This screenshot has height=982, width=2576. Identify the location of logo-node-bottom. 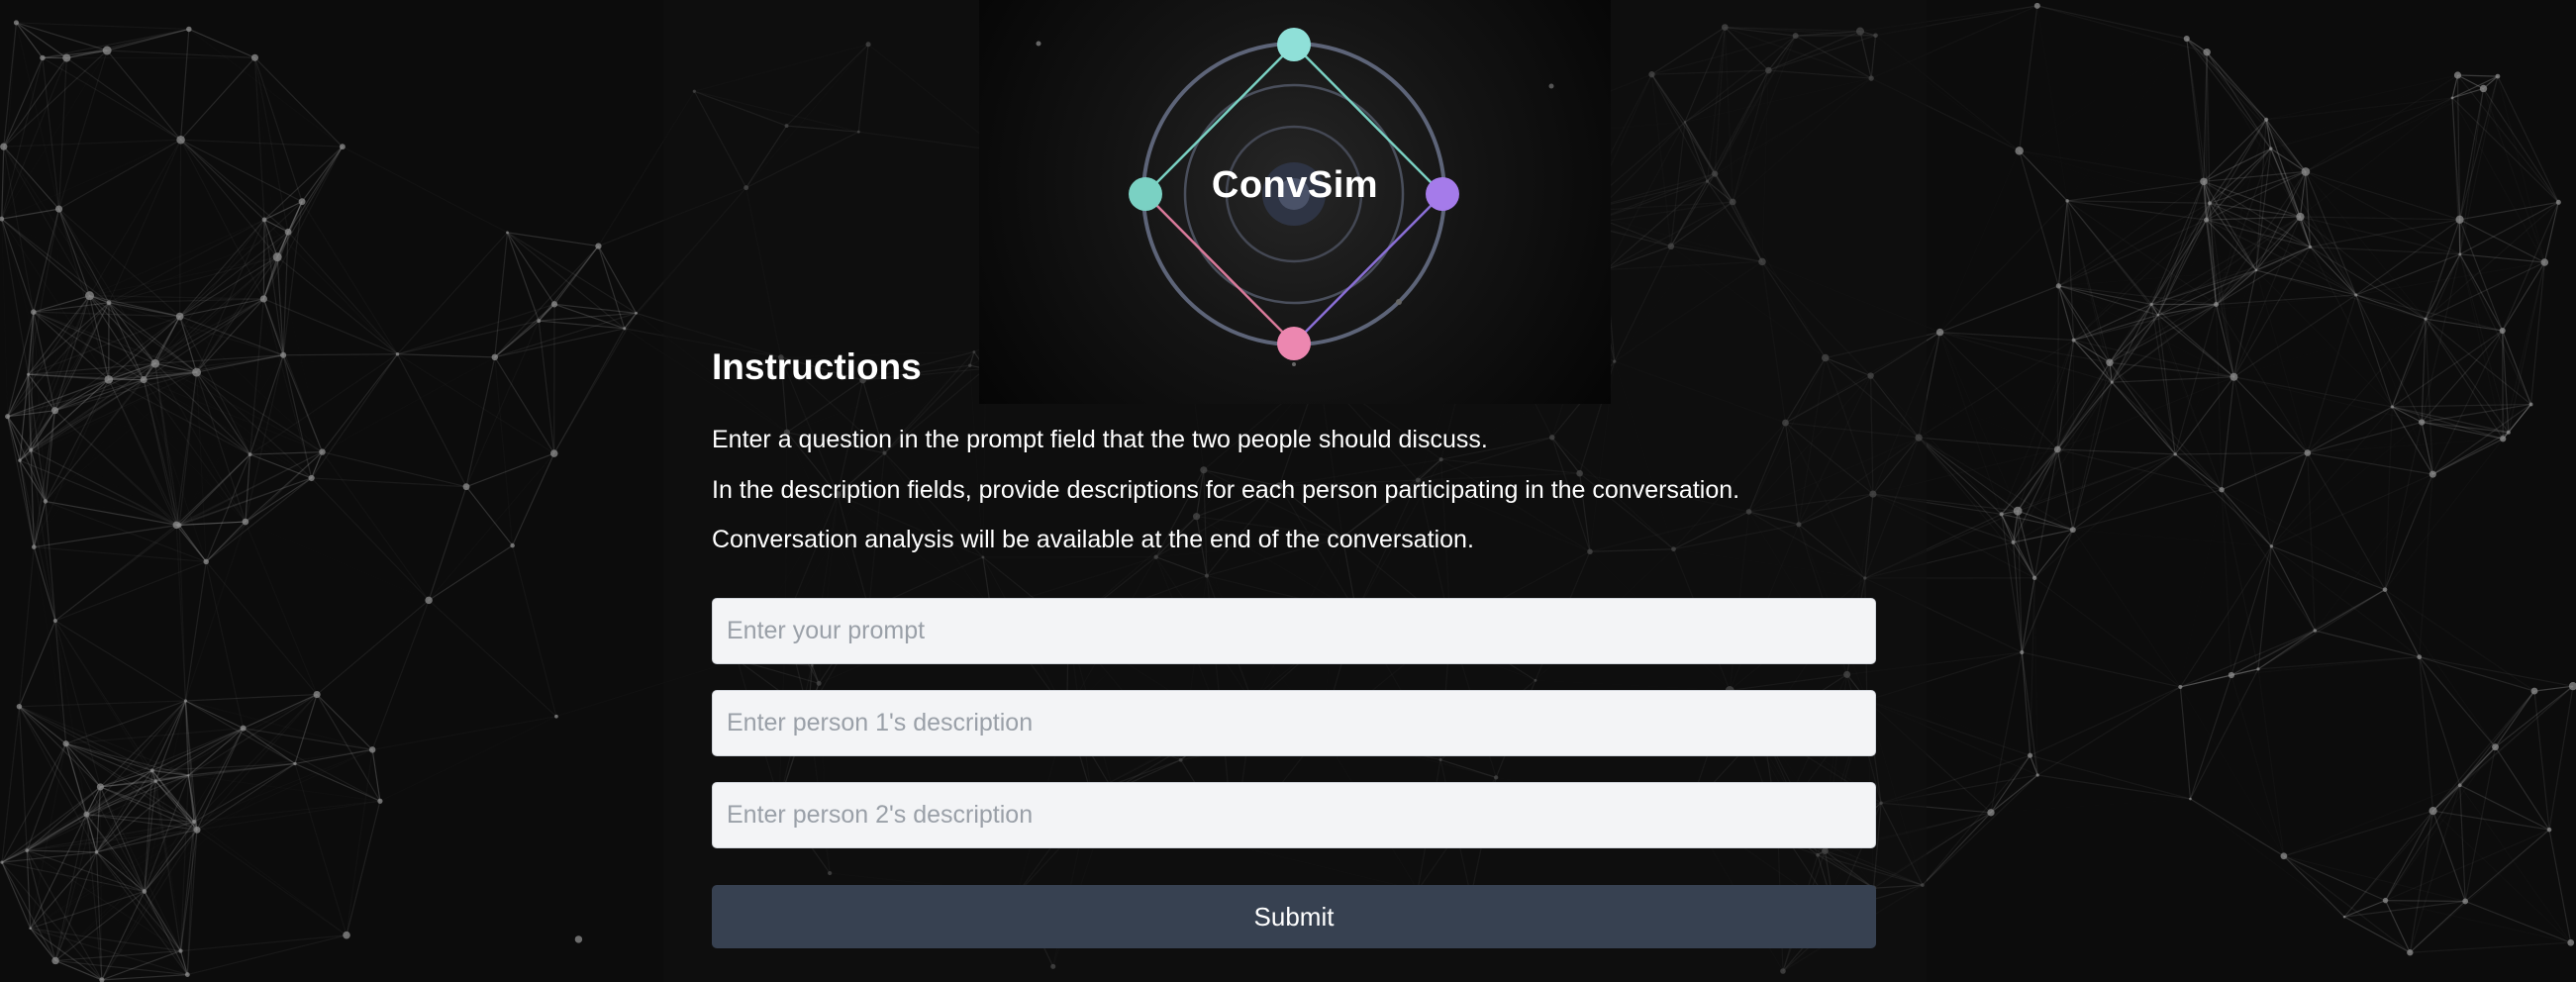
(1294, 343).